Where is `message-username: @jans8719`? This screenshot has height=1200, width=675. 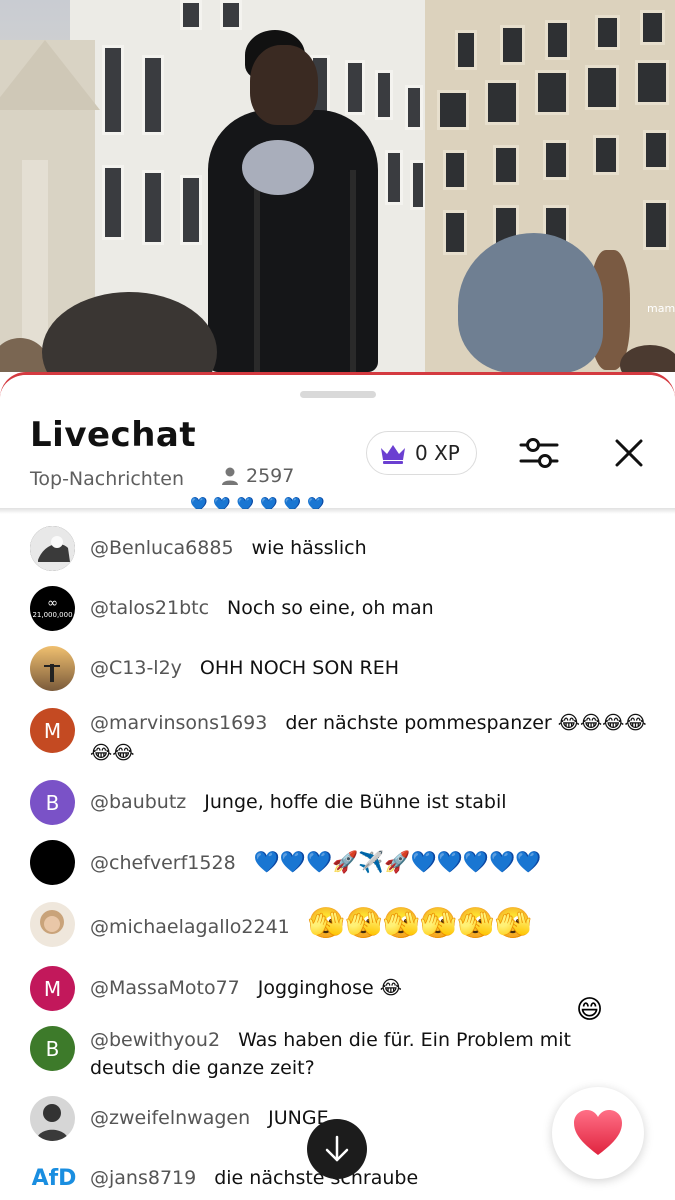
message-username: @jans8719 is located at coordinates (143, 1178).